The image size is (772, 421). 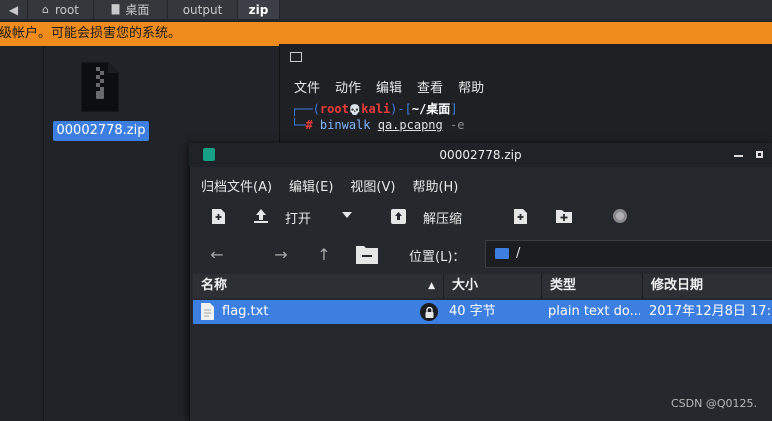 What do you see at coordinates (324, 254) in the screenshot?
I see `up-icon: ↑` at bounding box center [324, 254].